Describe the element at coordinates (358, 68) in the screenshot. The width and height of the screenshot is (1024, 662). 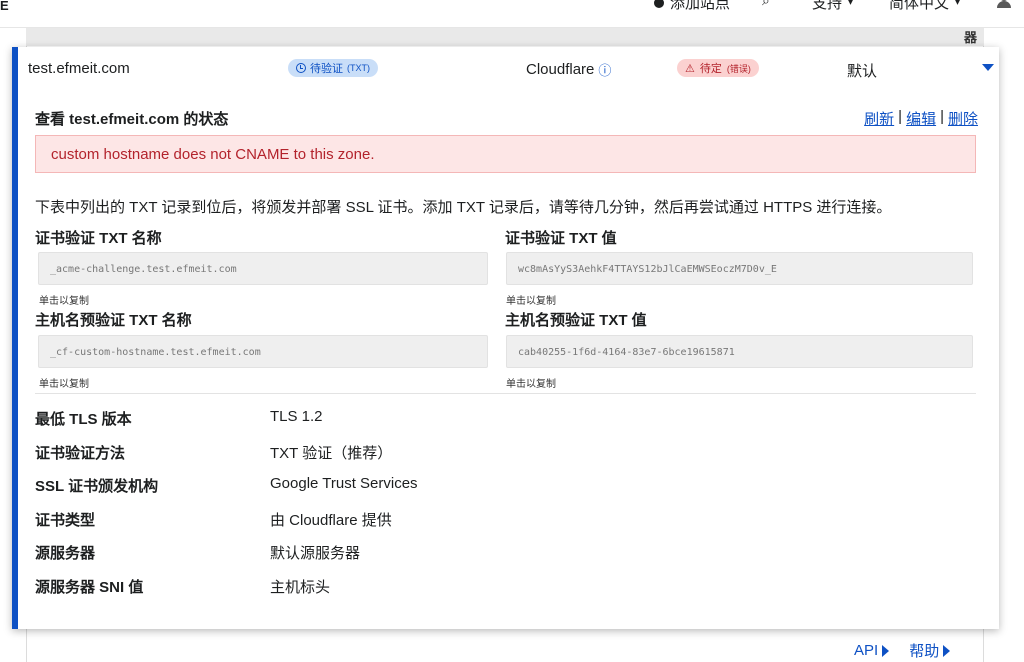
I see `cert-status-method: (TXT)` at that location.